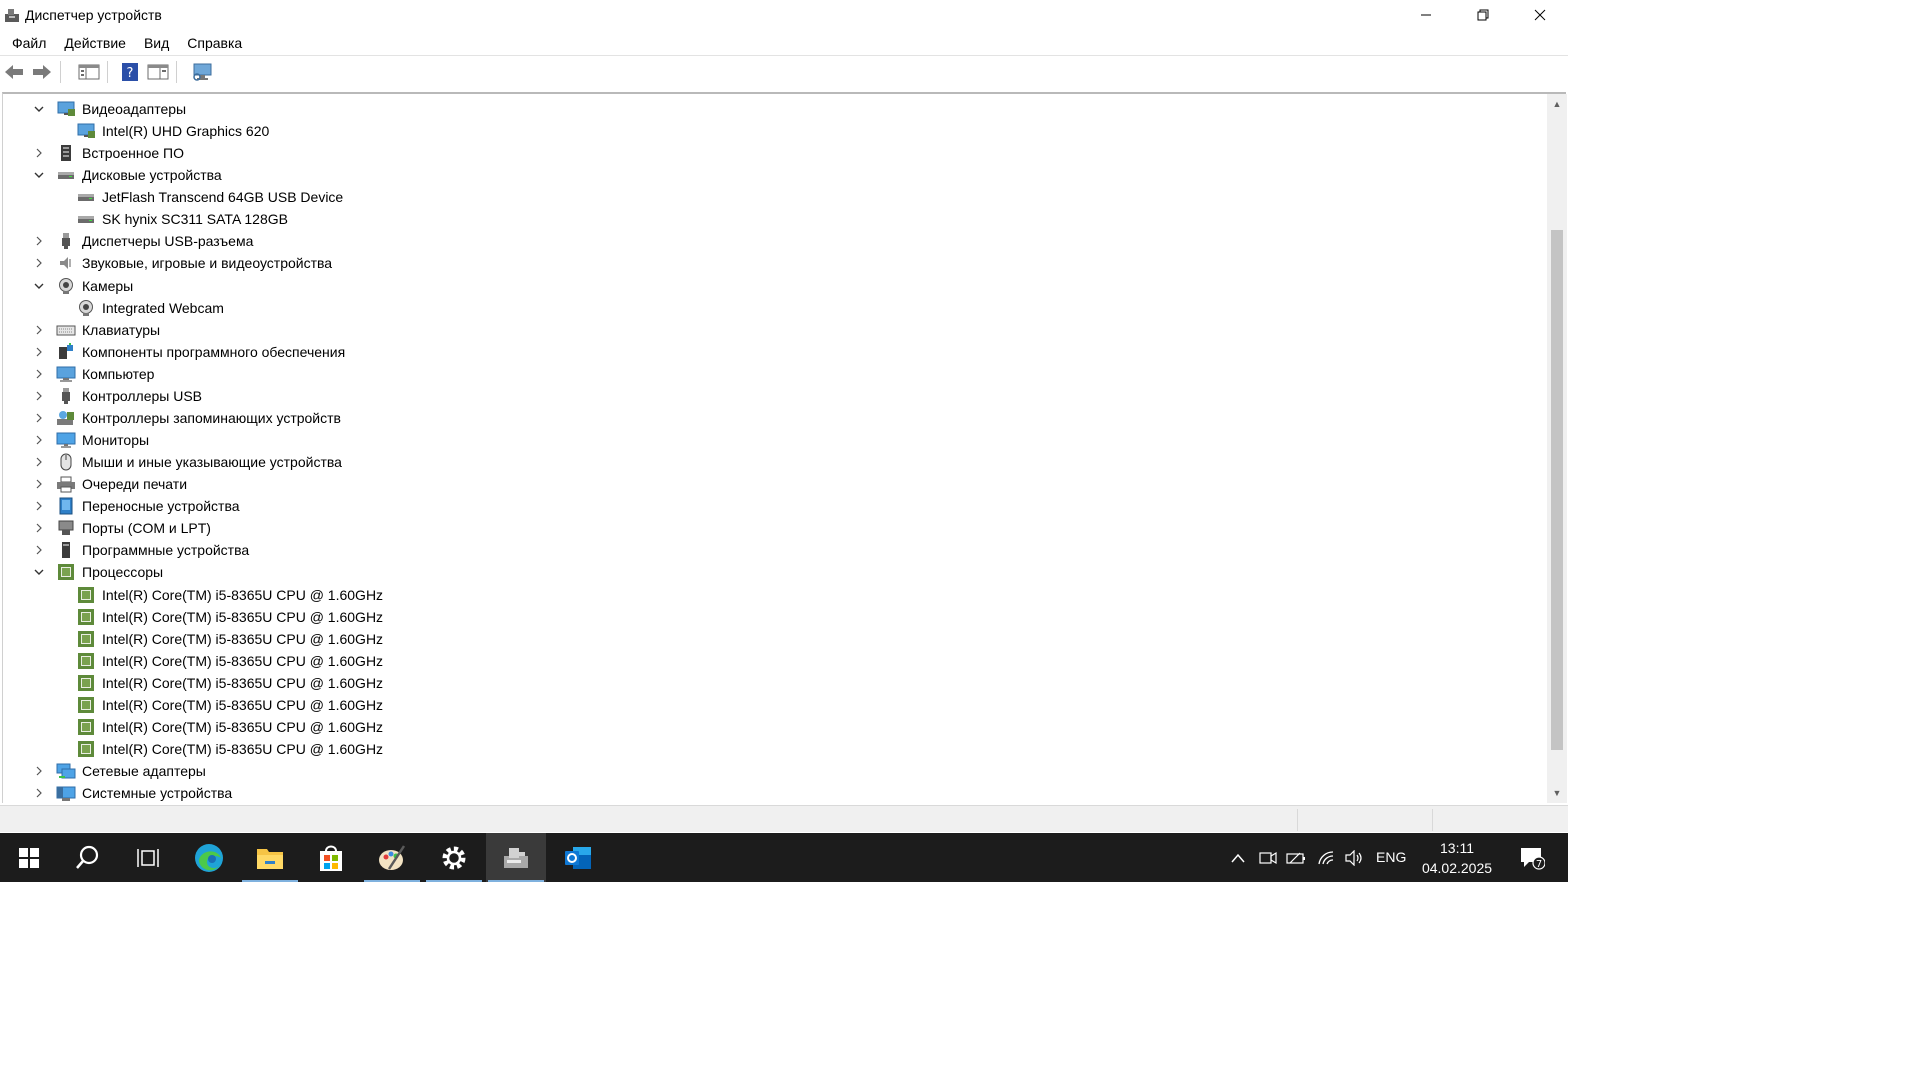 The height and width of the screenshot is (1080, 1920). What do you see at coordinates (243, 638) in the screenshot?
I see `tree-item-label: Intel(R) Core(TM) i5-8365U CPU @ 1.60GHz` at bounding box center [243, 638].